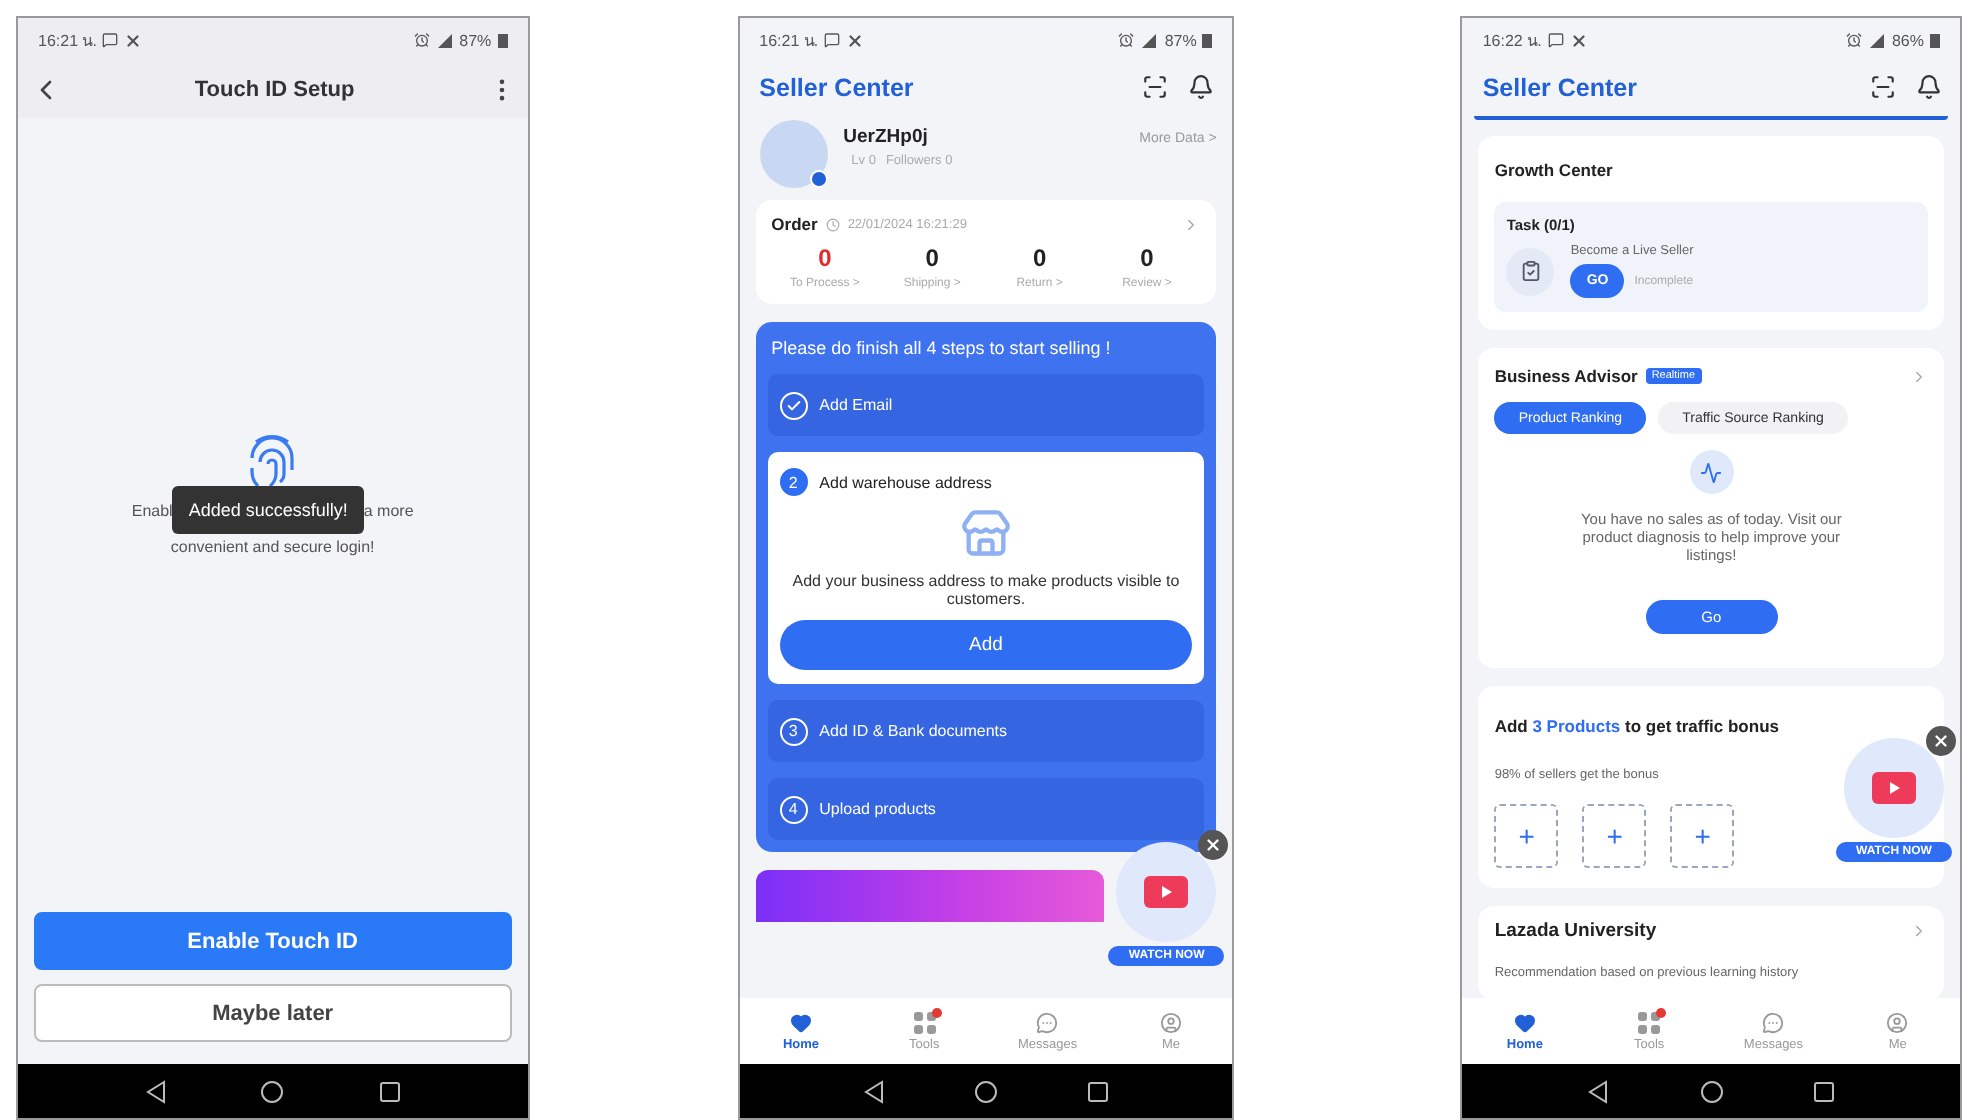 Image resolution: width=1962 pixels, height=1120 pixels. What do you see at coordinates (273, 941) in the screenshot?
I see `enable-button: Enable Touch ID` at bounding box center [273, 941].